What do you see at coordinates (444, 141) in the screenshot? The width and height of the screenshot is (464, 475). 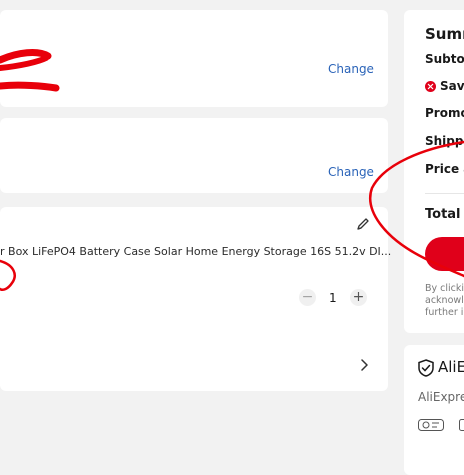 I see `shipping-label: Shippi` at bounding box center [444, 141].